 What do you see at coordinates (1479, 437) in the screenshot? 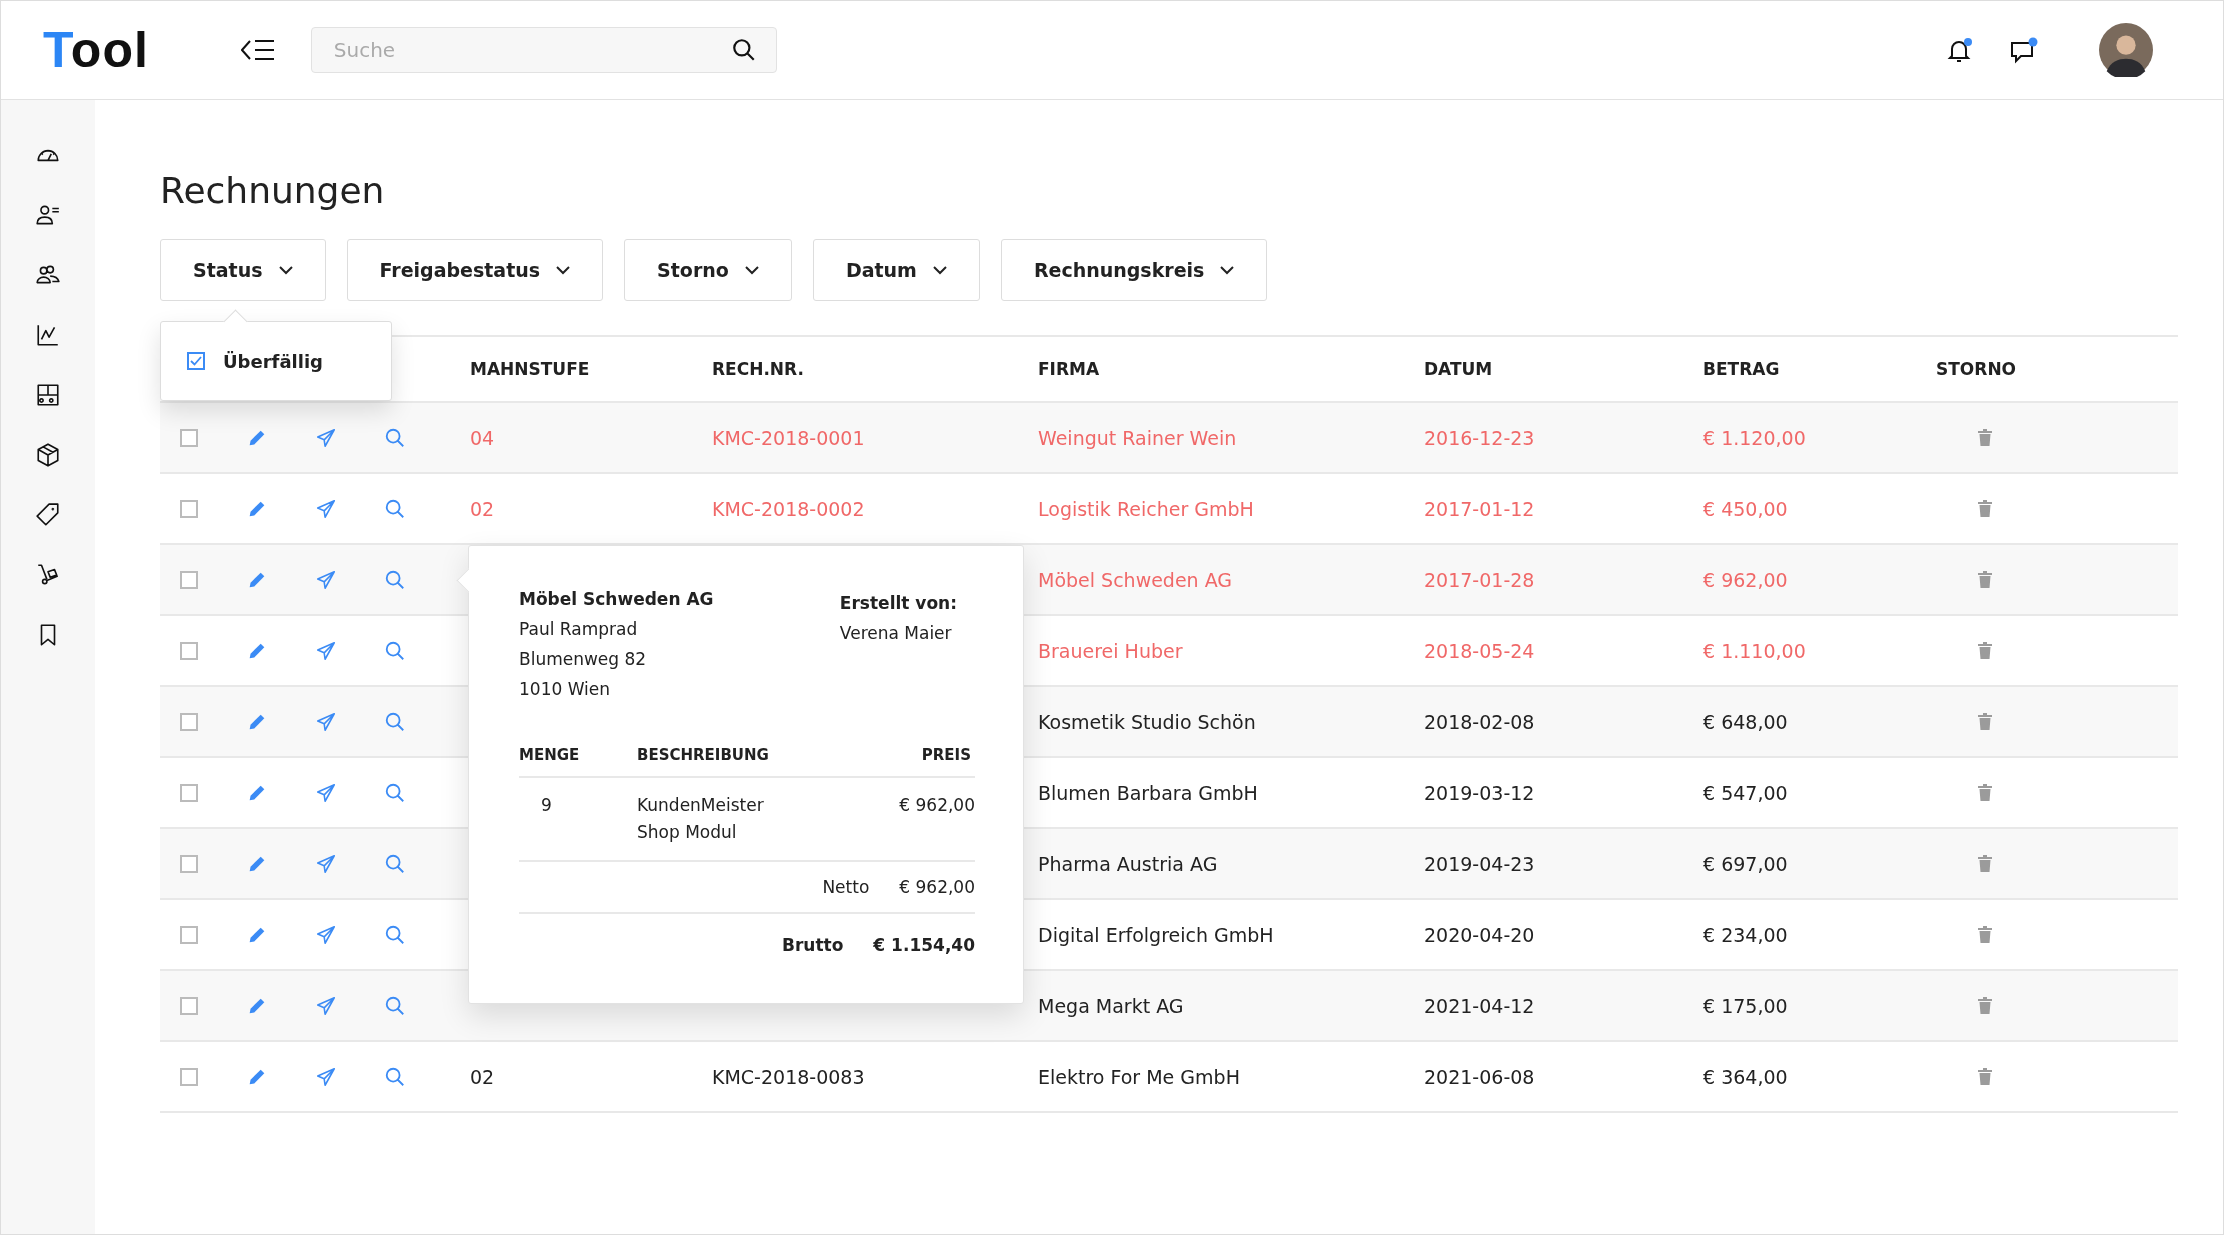
I see `table-cell: 2016-12-23` at bounding box center [1479, 437].